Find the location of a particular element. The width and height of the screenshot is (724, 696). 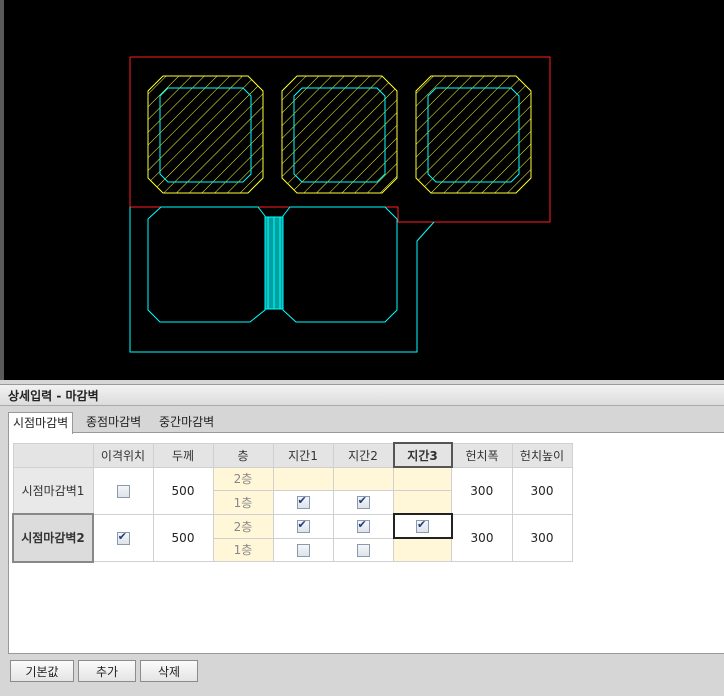

header-corner is located at coordinates (53, 455).